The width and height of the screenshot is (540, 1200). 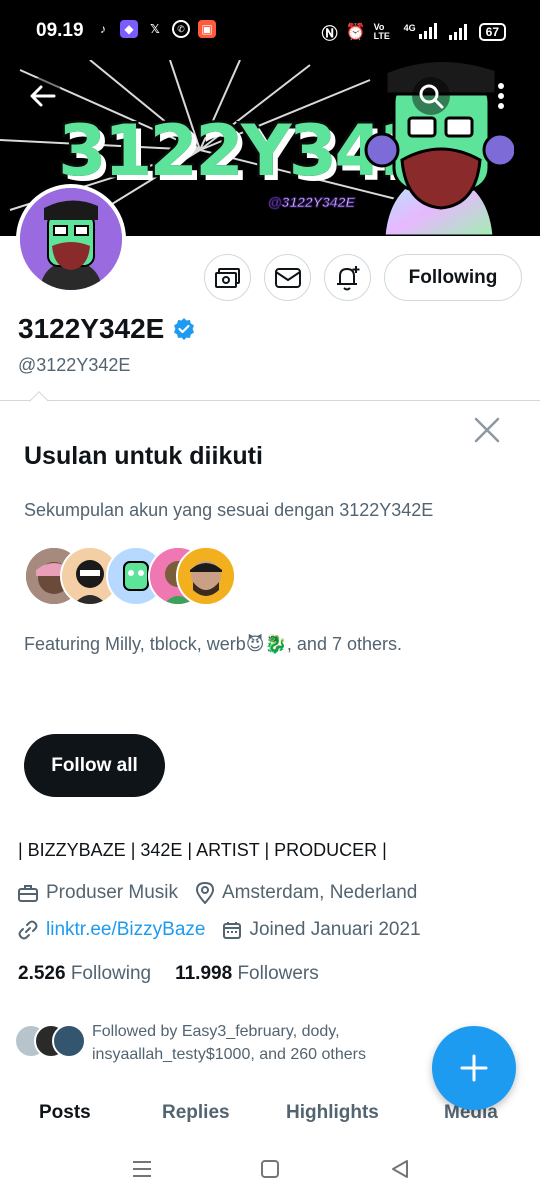 I want to click on tab-posts: Posts, so click(x=65, y=1113).